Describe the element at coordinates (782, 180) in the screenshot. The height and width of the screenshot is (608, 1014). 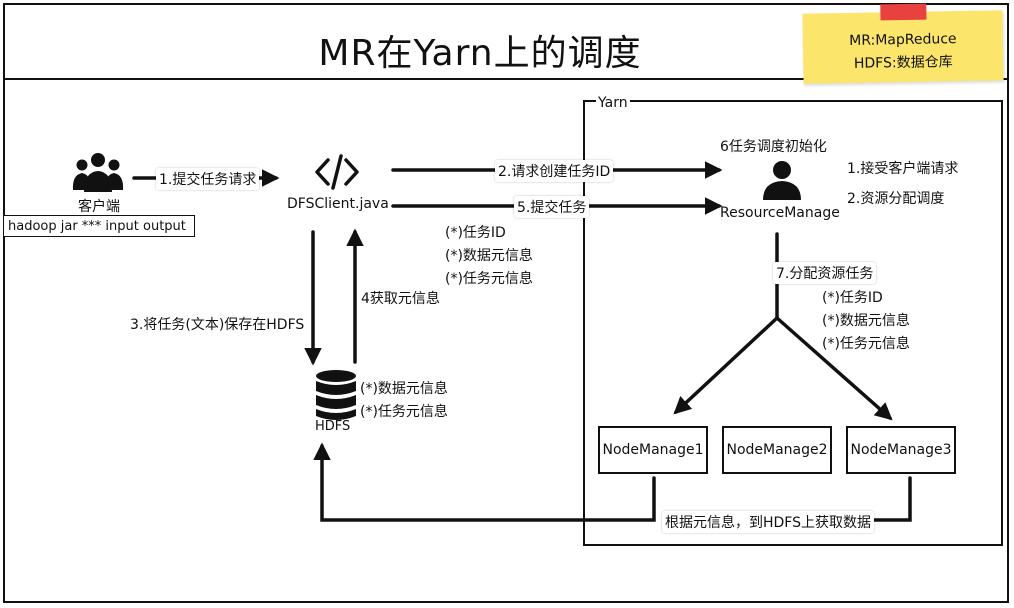
I see `user-icon` at that location.